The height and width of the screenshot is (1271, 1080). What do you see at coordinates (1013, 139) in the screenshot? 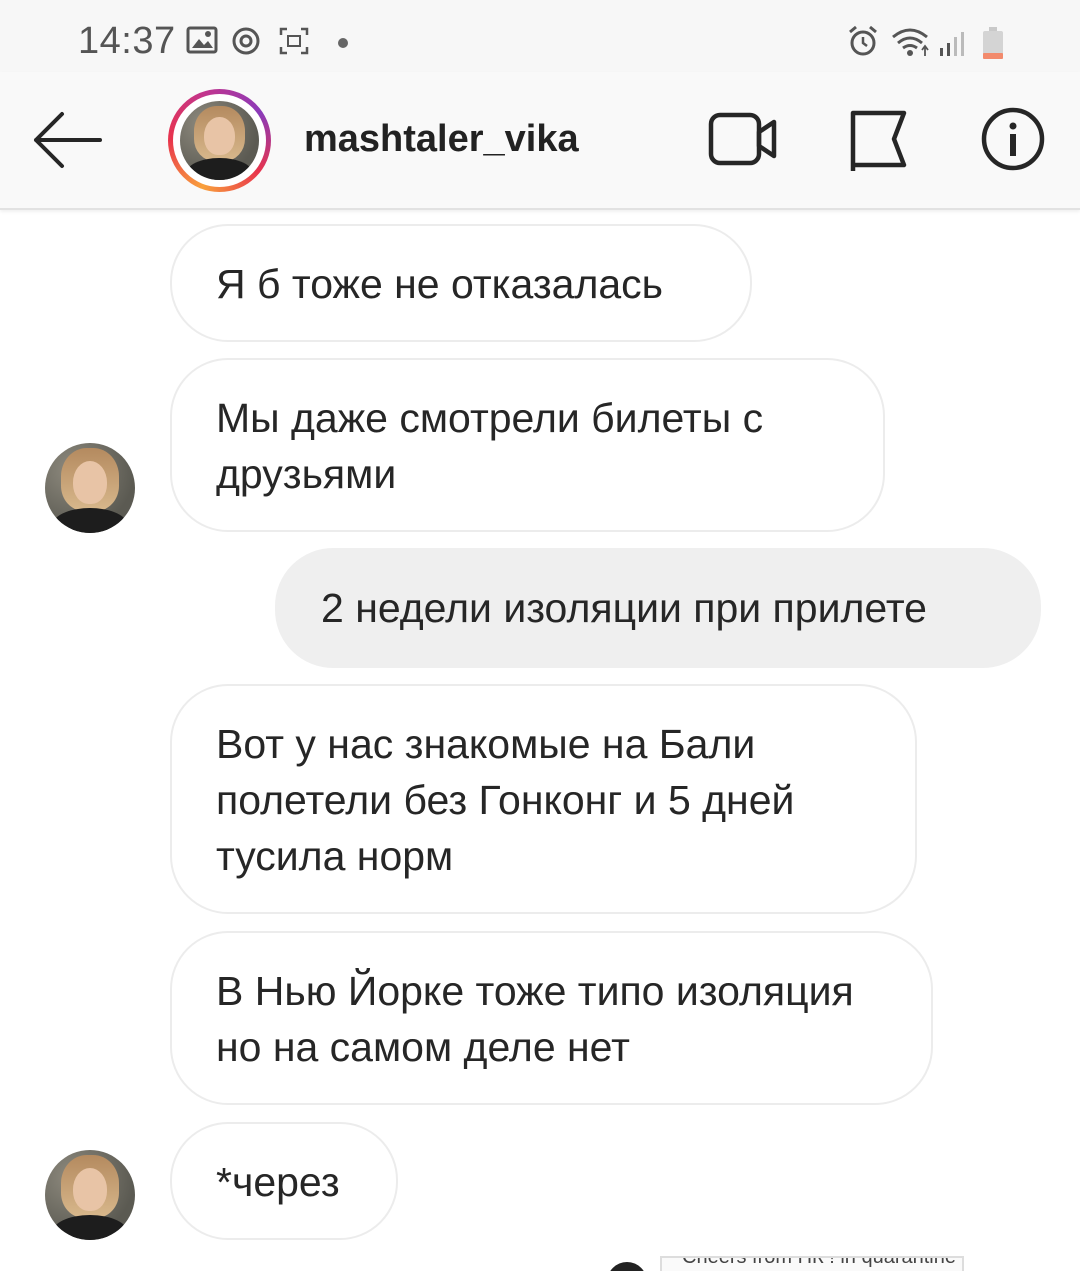
I see `info-icon` at bounding box center [1013, 139].